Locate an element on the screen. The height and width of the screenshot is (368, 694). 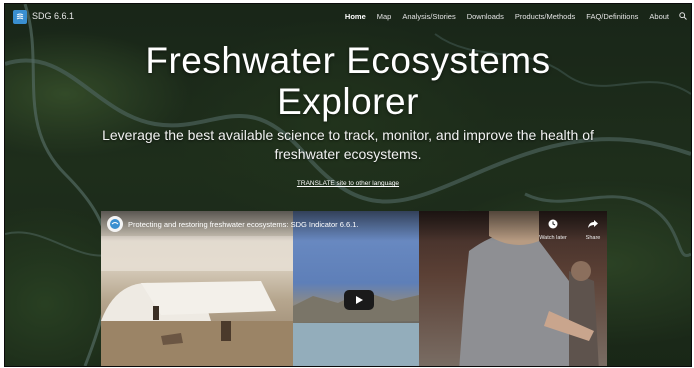
search-icon is located at coordinates (683, 17).